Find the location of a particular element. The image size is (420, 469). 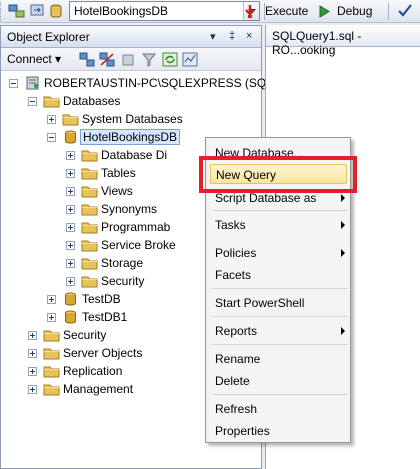

tree-node: Management is located at coordinates (80, 389).